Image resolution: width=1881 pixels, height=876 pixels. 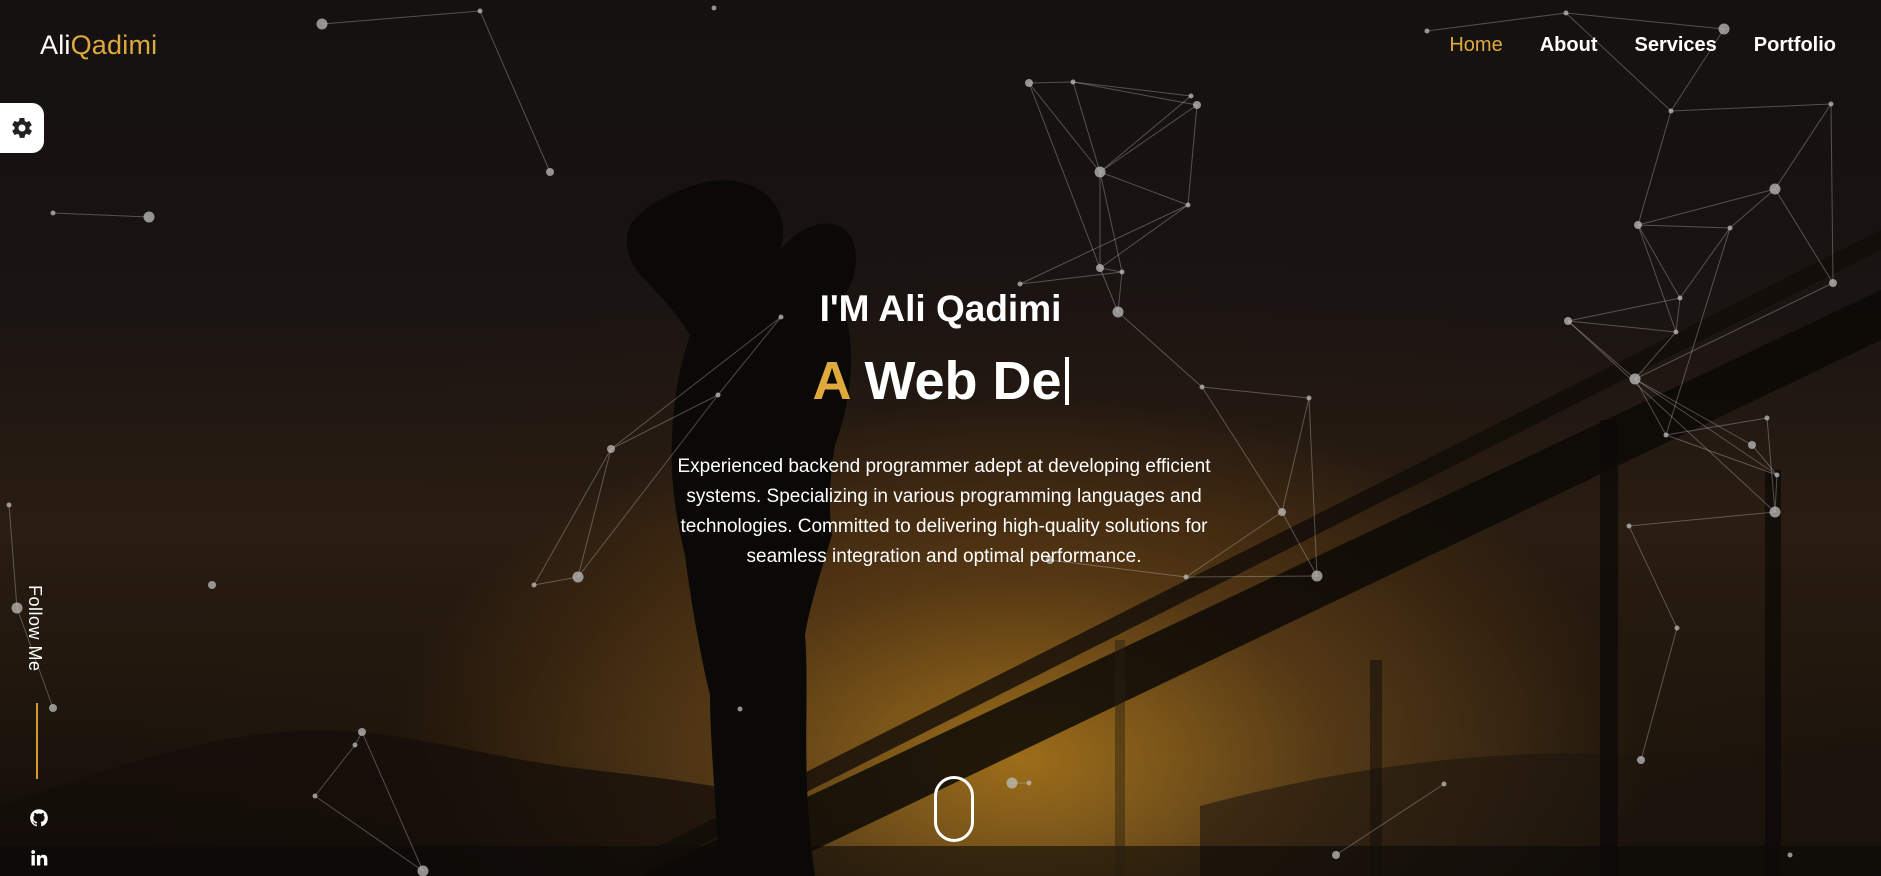 I want to click on main-nav: Home About Services Portfolio, so click(x=1642, y=45).